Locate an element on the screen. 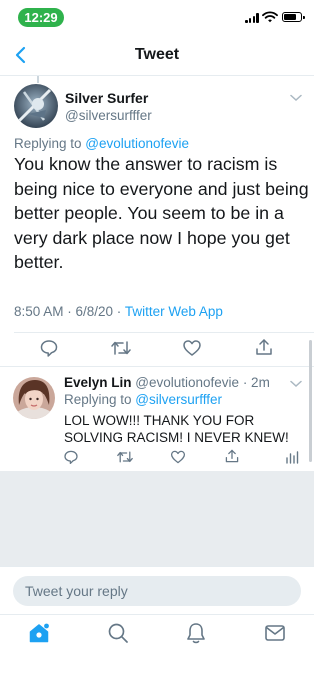  reply-author: Evelyn Lin @evolutionofevie · 2m is located at coordinates (167, 382).